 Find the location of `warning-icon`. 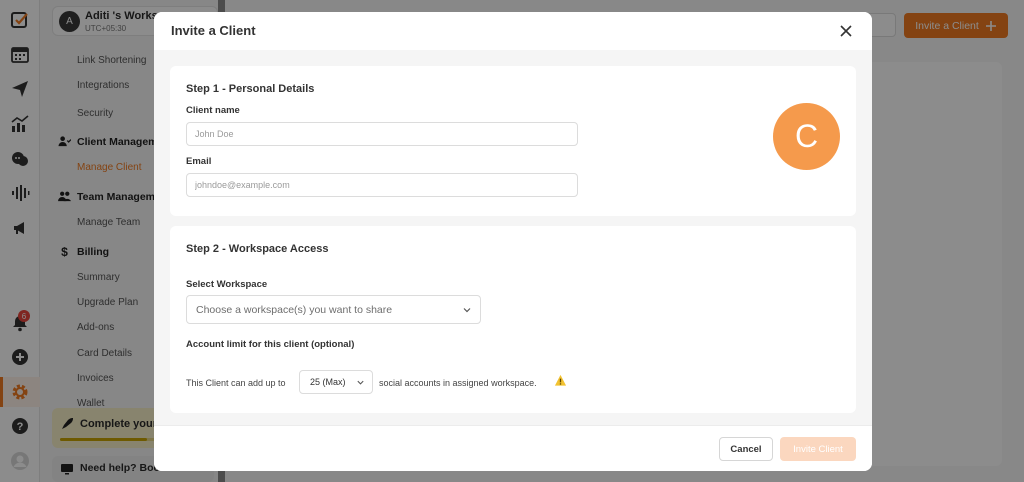

warning-icon is located at coordinates (560, 380).